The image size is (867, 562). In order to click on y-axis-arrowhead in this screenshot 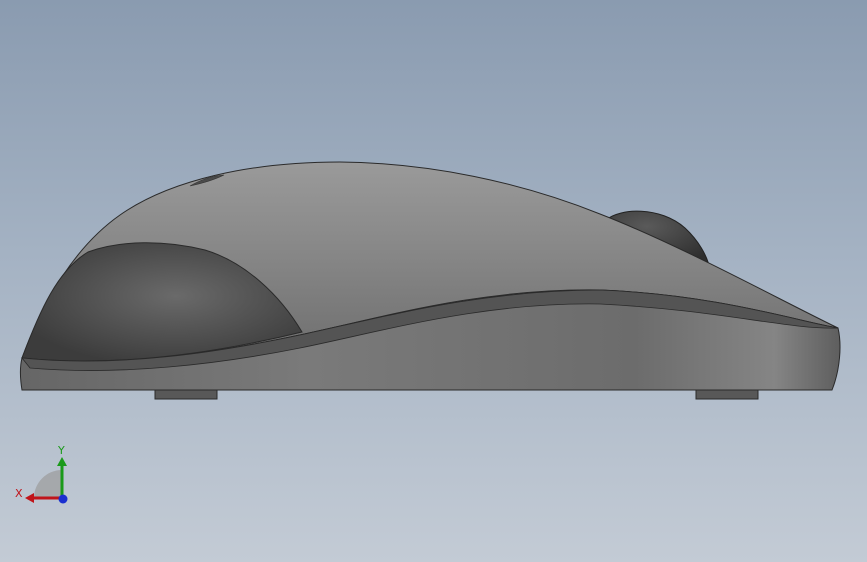, I will do `click(62, 461)`.